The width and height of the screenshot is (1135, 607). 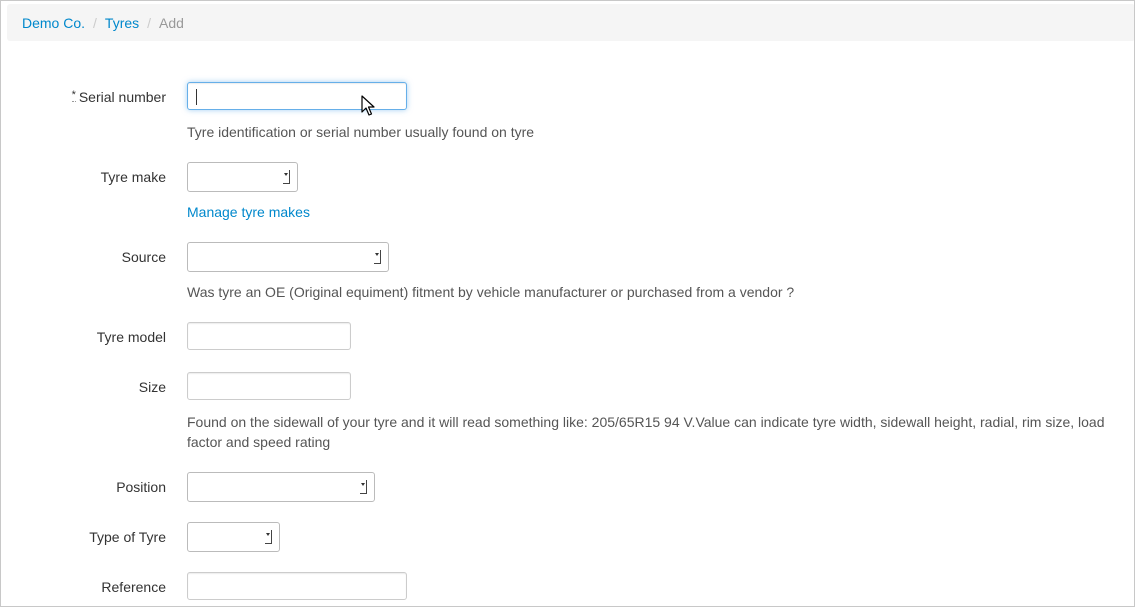 What do you see at coordinates (133, 587) in the screenshot?
I see `reference-label: Reference` at bounding box center [133, 587].